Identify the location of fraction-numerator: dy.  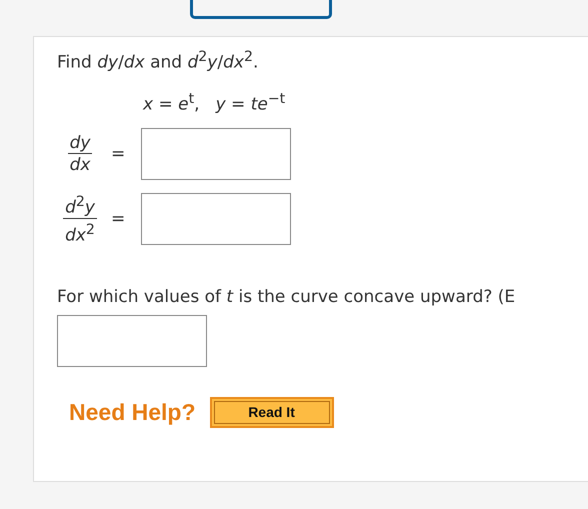
(80, 143).